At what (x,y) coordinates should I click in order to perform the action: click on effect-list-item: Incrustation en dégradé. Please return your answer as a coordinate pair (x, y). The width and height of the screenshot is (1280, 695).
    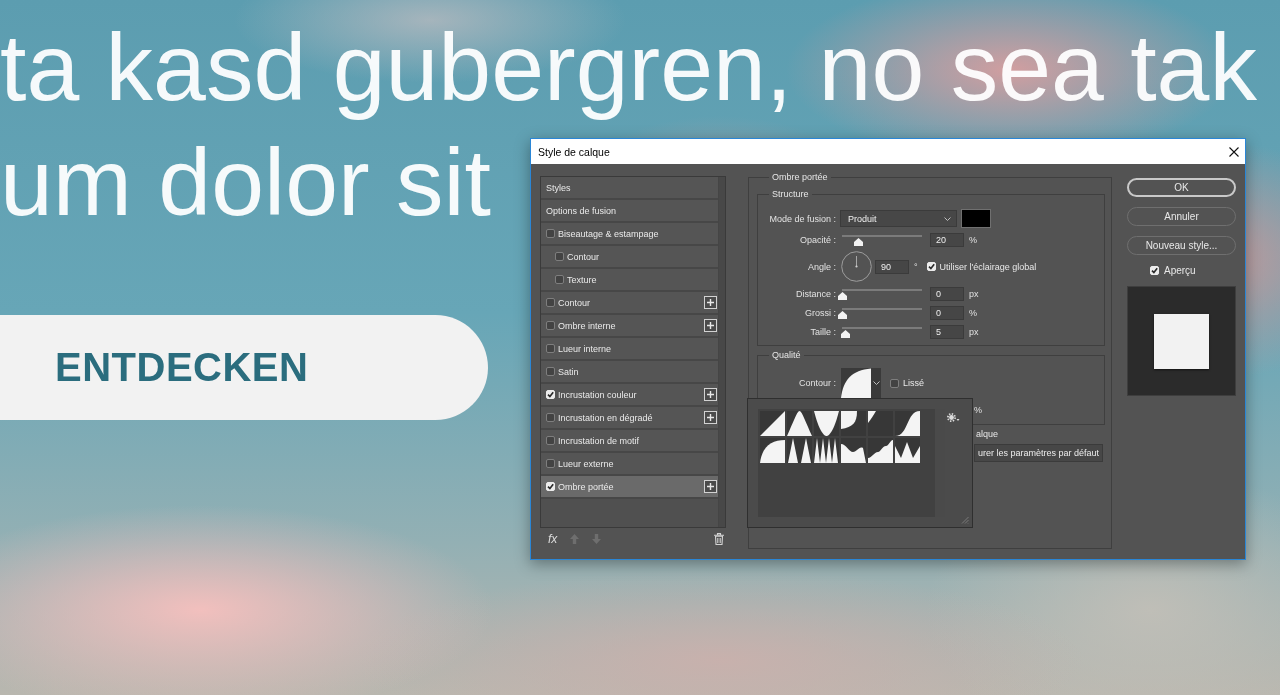
    Looking at the image, I should click on (629, 418).